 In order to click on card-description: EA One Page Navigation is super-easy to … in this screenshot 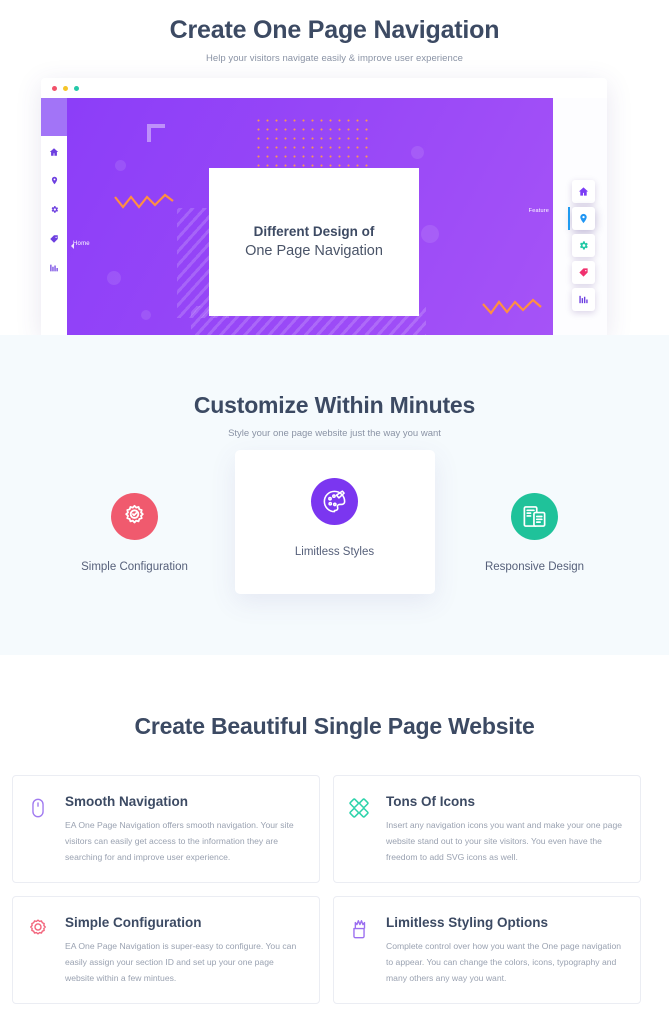, I will do `click(181, 962)`.